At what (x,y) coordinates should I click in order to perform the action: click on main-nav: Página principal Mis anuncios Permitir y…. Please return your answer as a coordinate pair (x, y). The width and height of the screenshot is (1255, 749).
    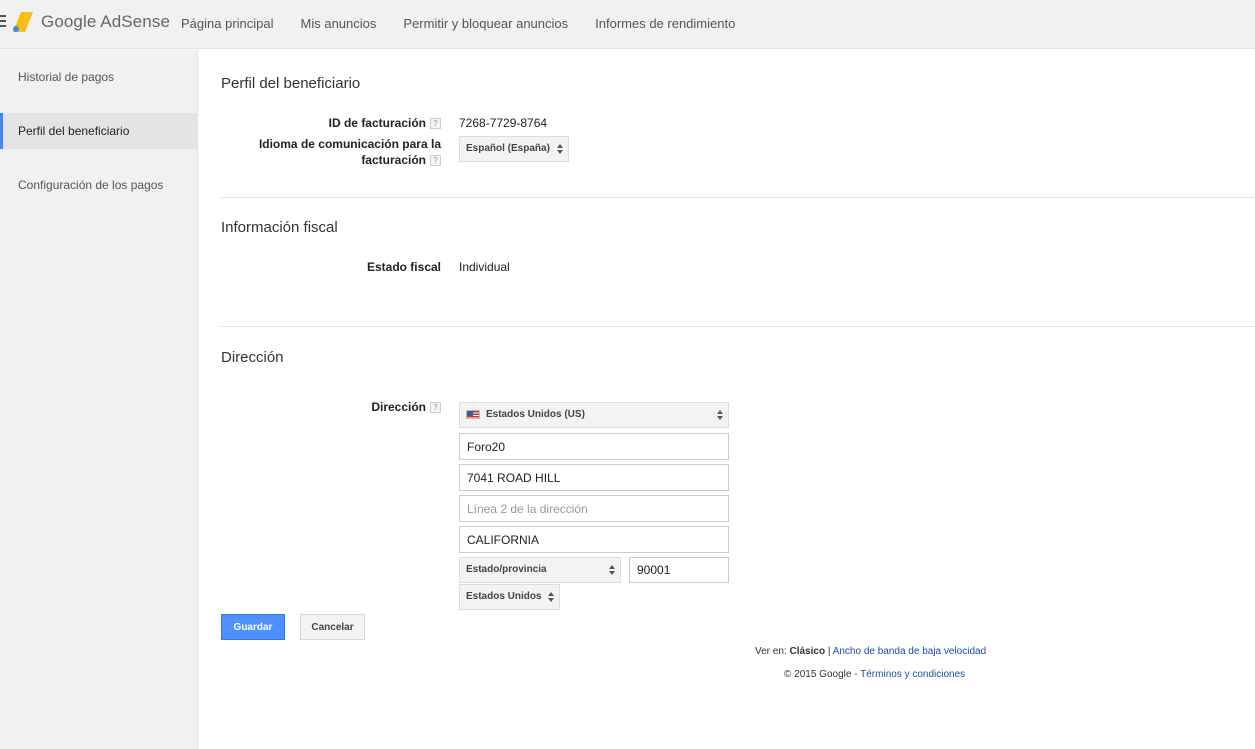
    Looking at the image, I should click on (471, 23).